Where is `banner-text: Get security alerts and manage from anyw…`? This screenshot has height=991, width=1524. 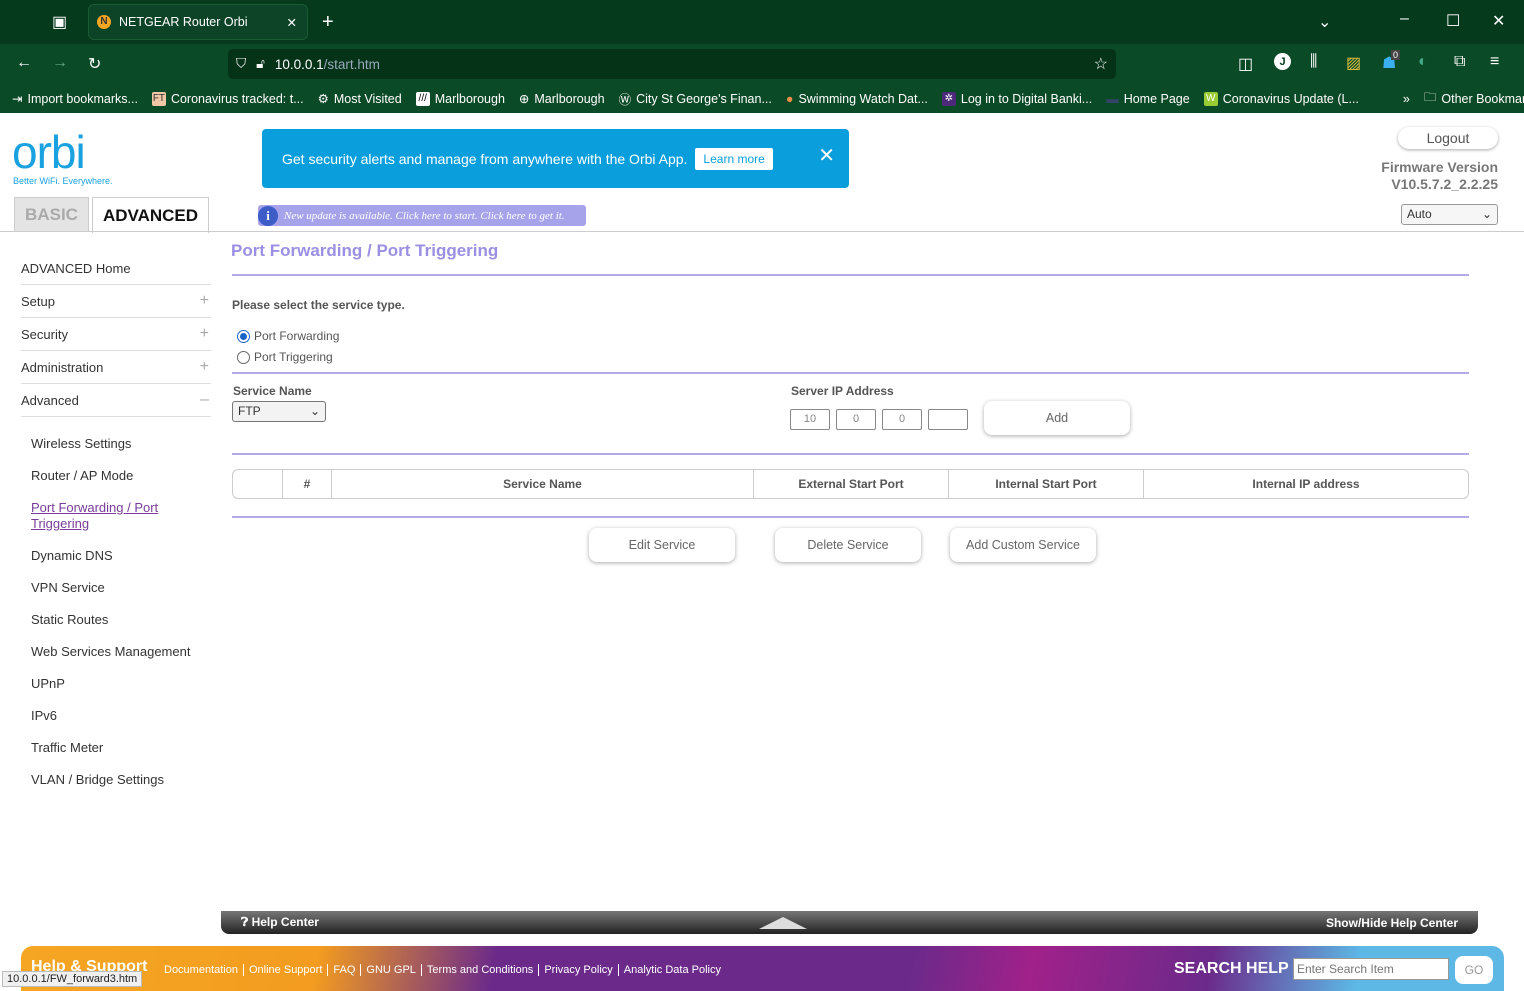 banner-text: Get security alerts and manage from anyw… is located at coordinates (485, 158).